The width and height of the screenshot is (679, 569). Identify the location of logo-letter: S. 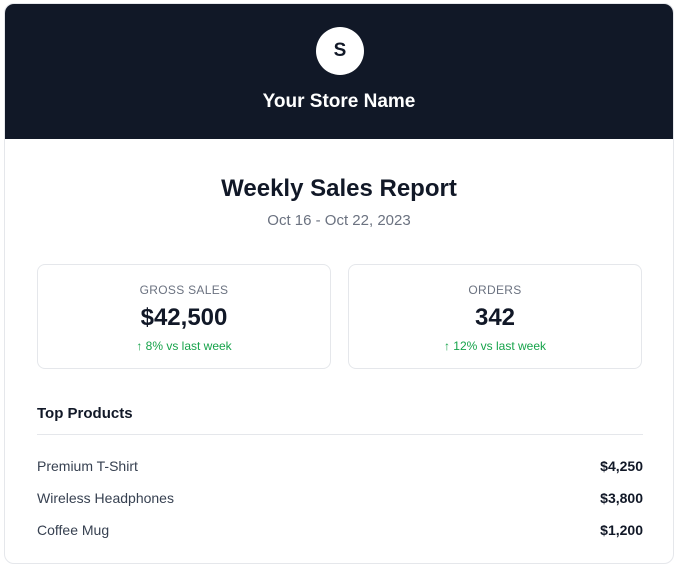
(340, 50).